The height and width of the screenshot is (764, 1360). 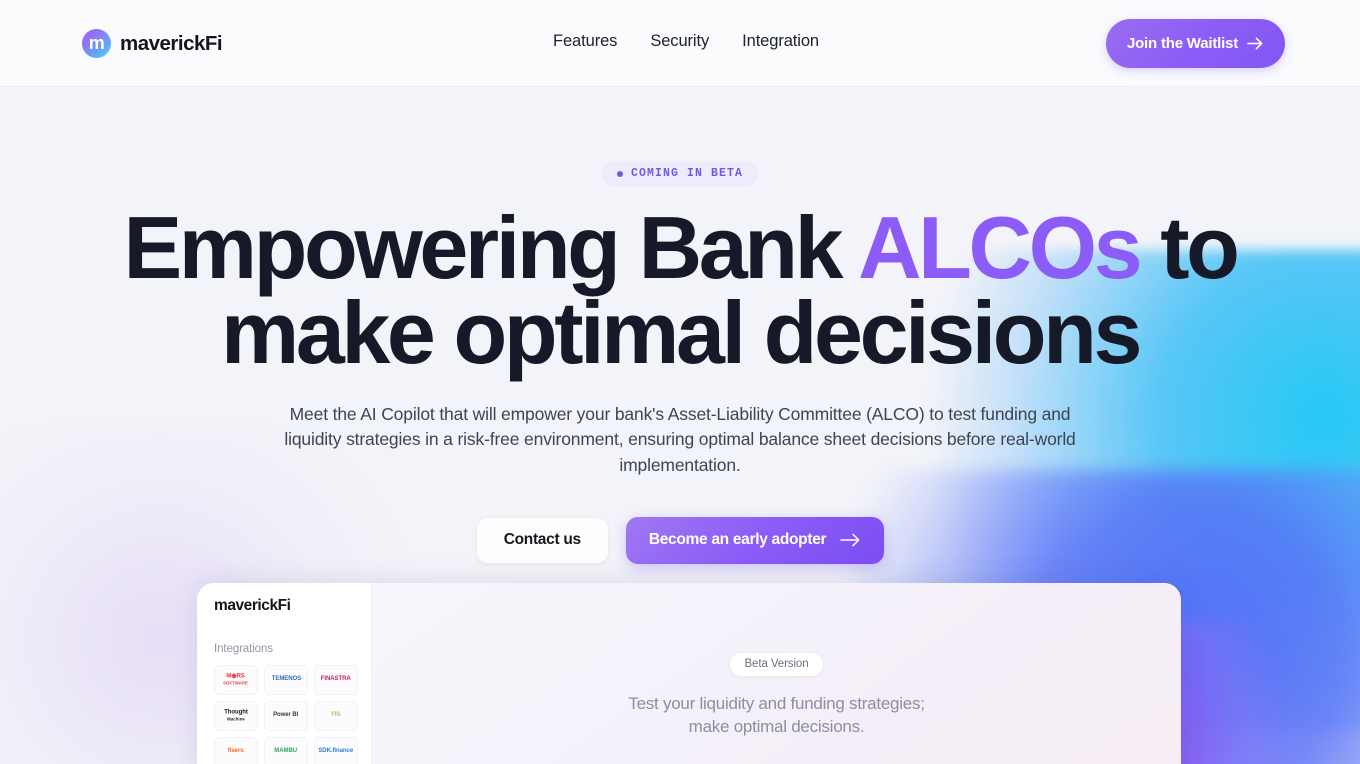 I want to click on integration-label: SDK.finance, so click(x=336, y=751).